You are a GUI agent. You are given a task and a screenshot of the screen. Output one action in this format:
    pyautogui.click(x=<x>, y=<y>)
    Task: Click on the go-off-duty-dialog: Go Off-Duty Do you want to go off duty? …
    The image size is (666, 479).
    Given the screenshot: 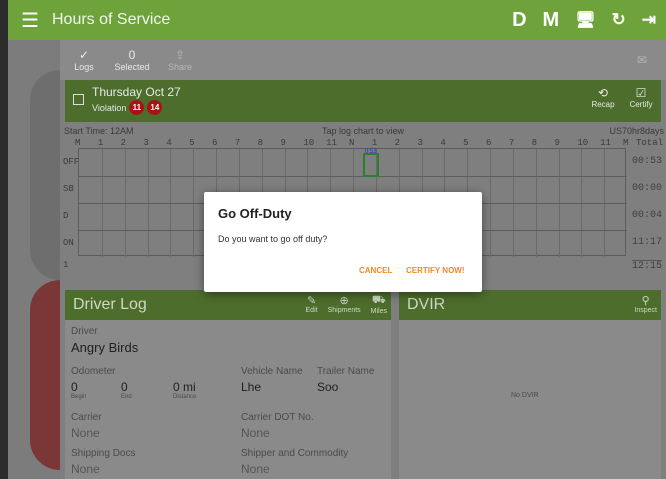 What is the action you would take?
    pyautogui.click(x=343, y=242)
    